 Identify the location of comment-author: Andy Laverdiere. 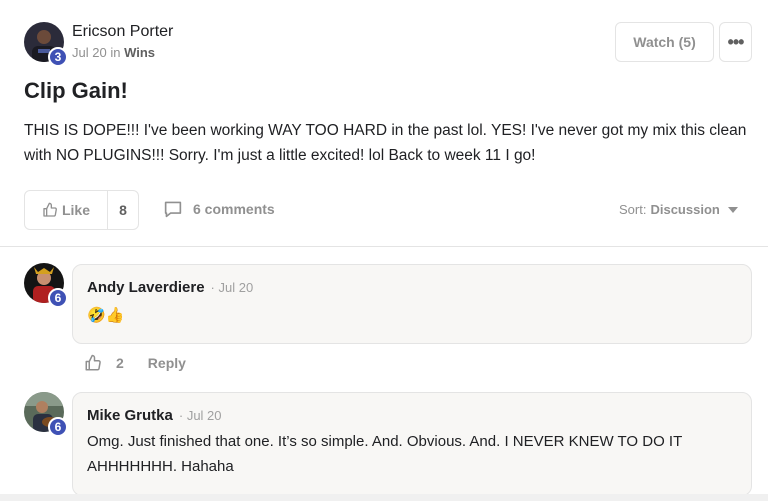
(146, 287).